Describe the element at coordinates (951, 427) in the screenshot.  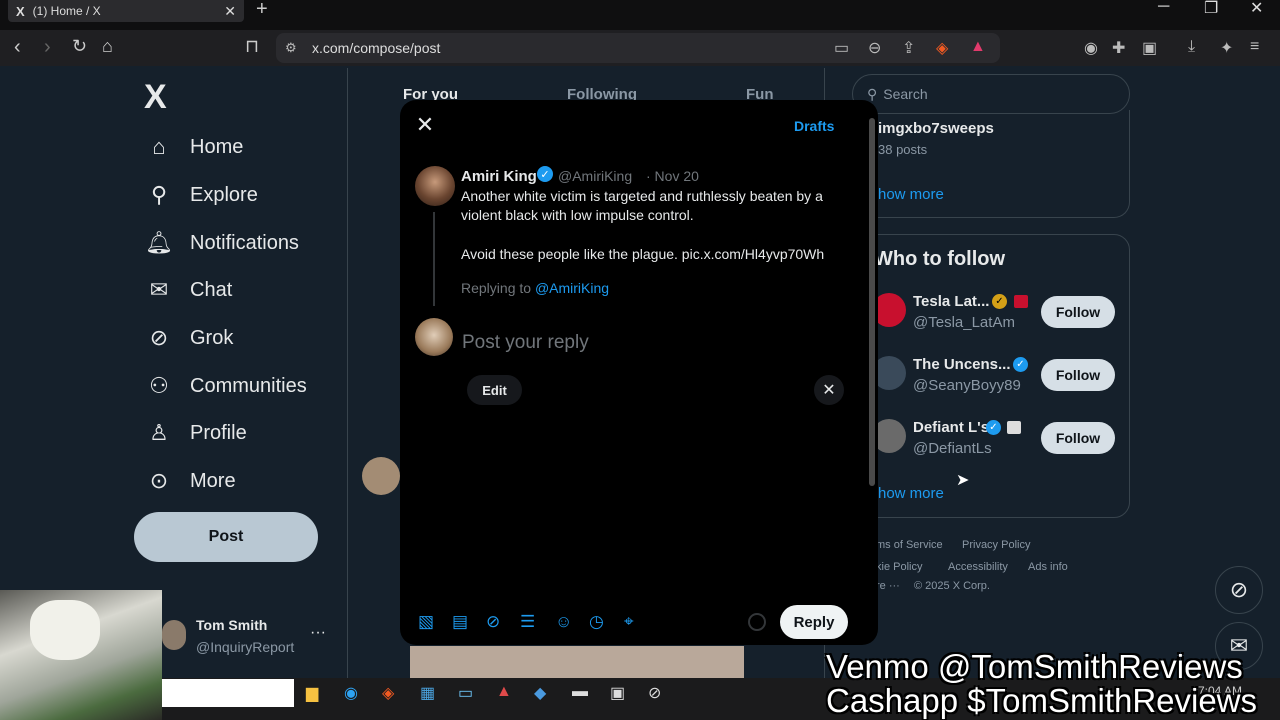
I see `suggestion-name: Defiant L's` at that location.